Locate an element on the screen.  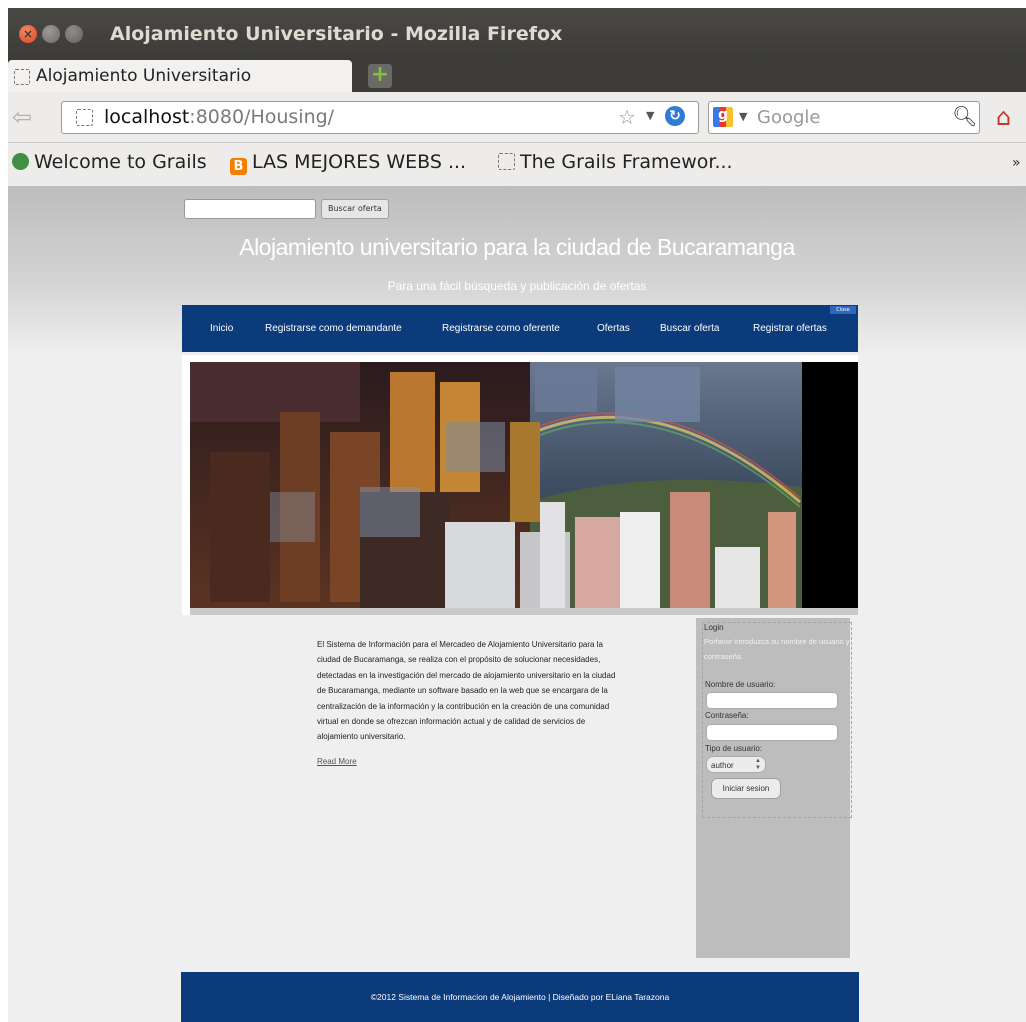
new-tab-button: + is located at coordinates (380, 75).